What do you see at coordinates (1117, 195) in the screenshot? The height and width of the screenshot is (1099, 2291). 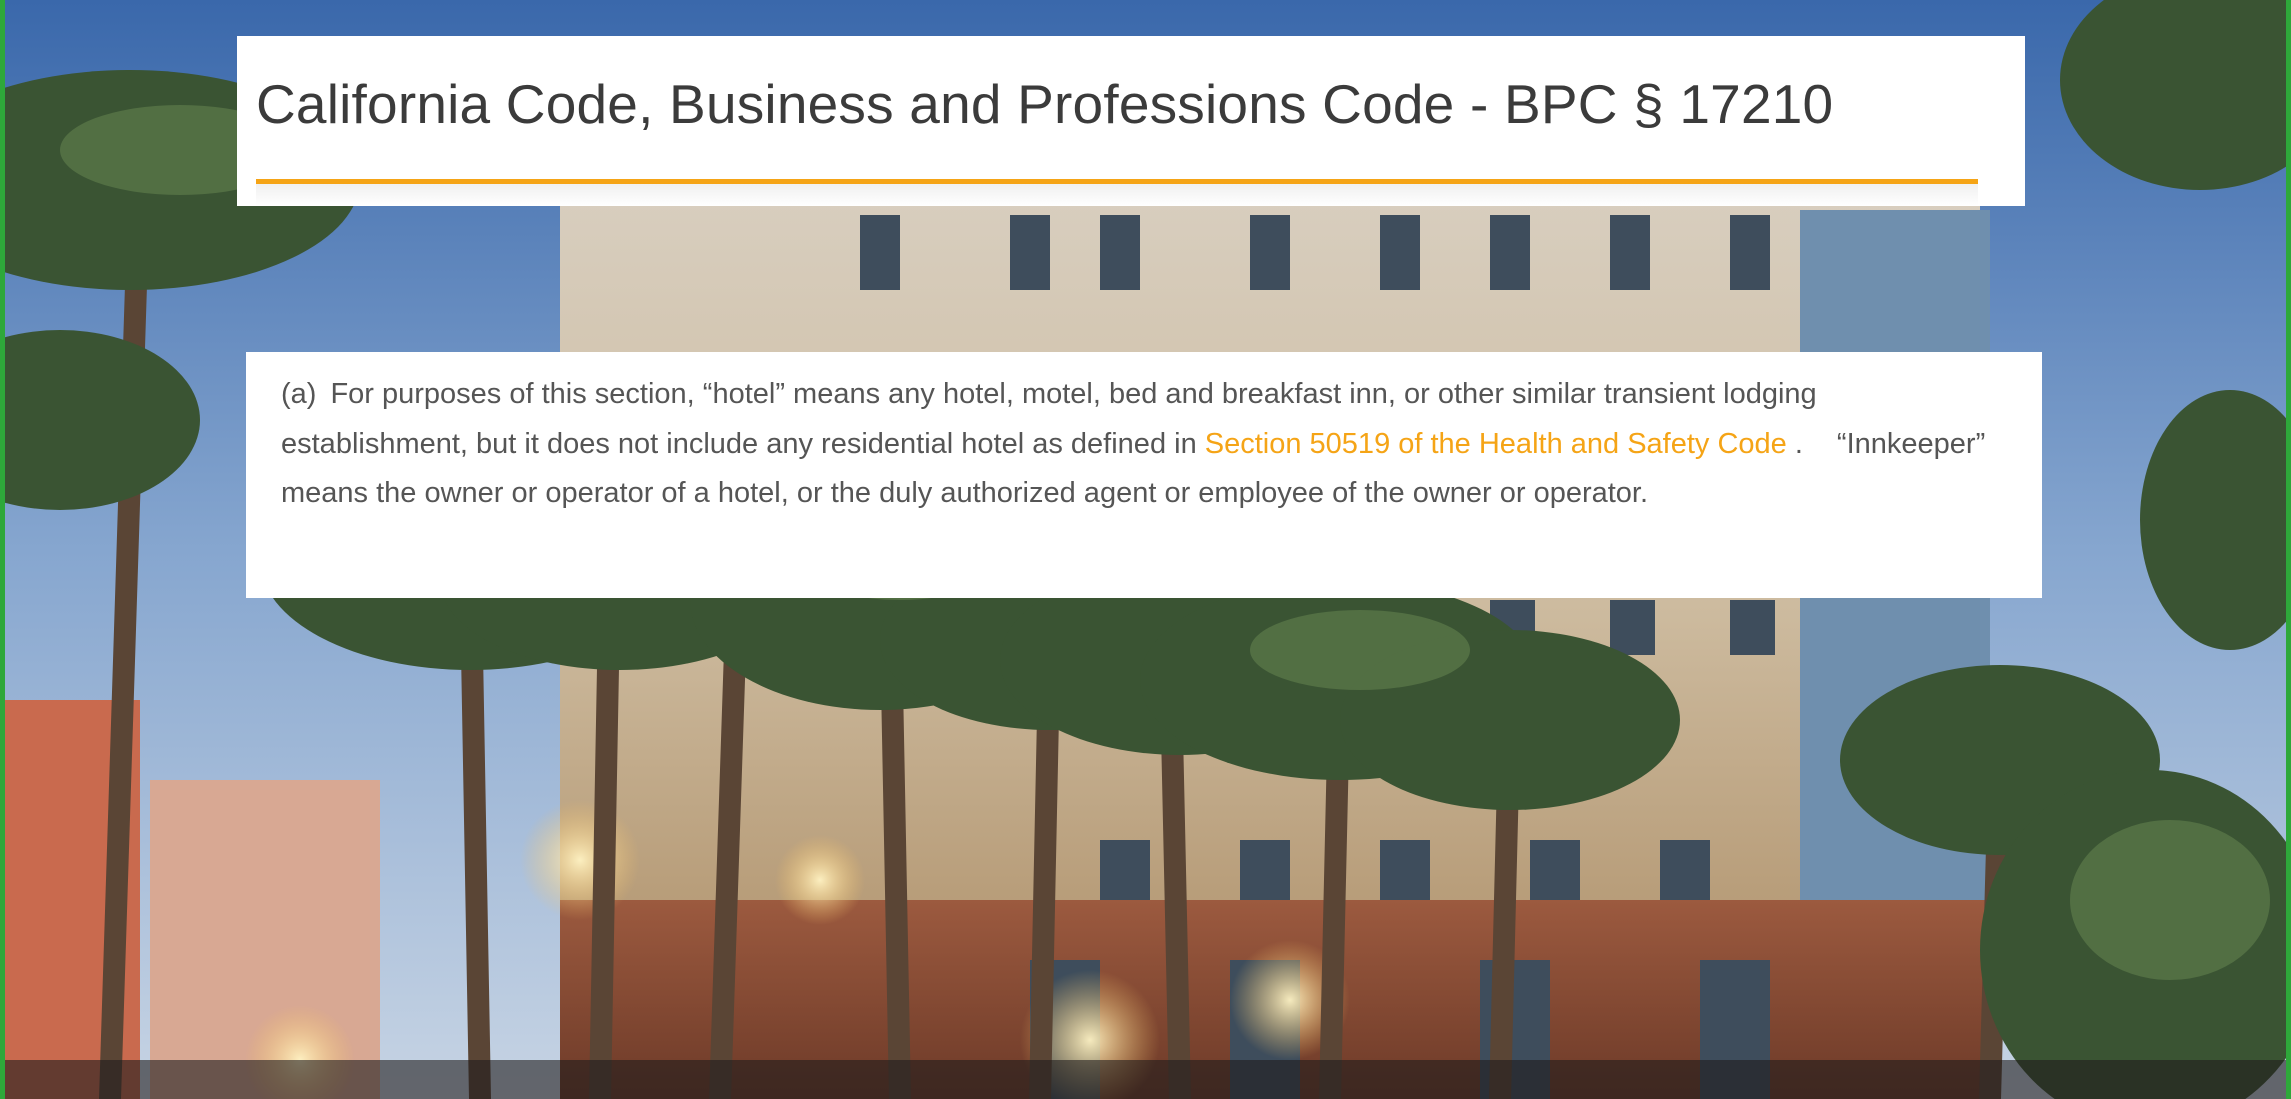 I see `title-divider-shadow` at bounding box center [1117, 195].